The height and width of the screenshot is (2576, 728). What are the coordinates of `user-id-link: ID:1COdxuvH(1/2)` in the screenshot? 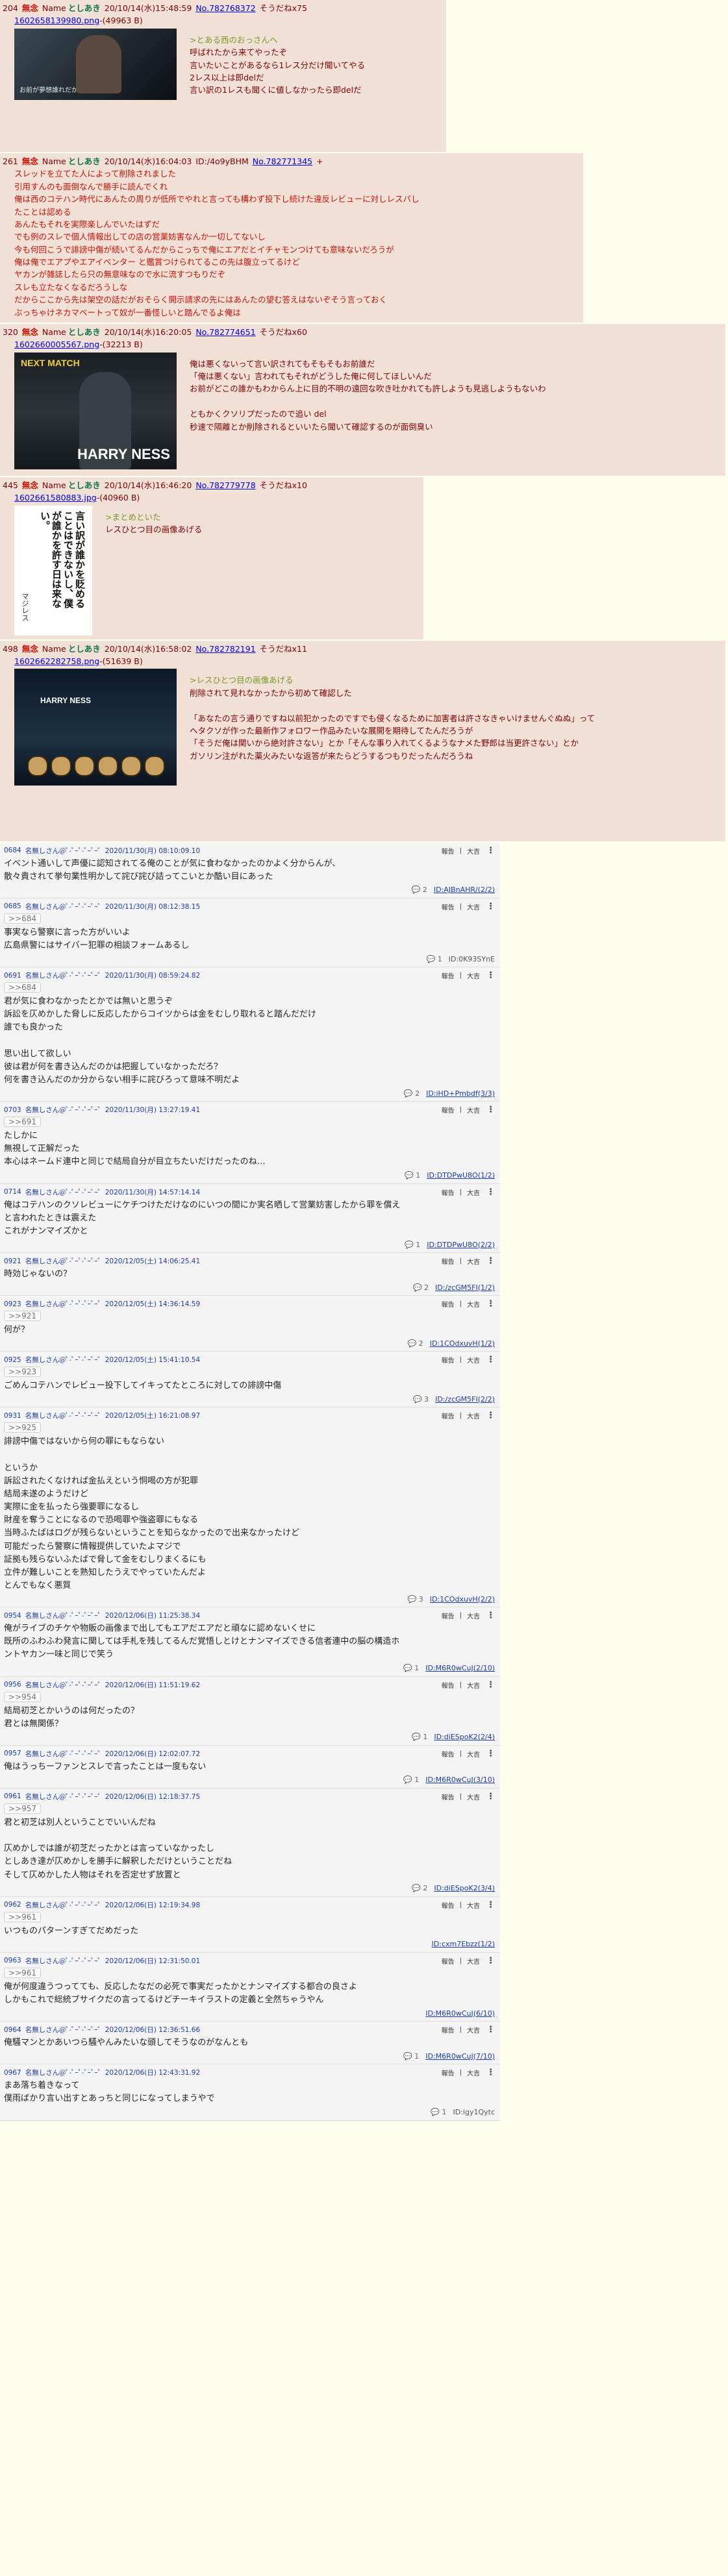 It's located at (462, 1343).